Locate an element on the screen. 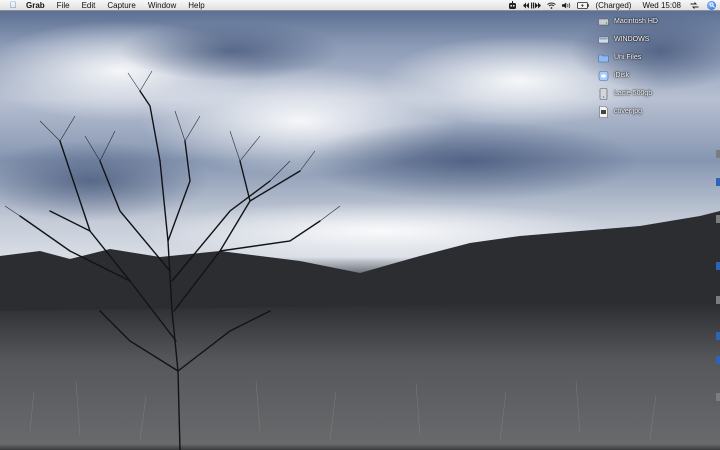  menu-window: Window is located at coordinates (162, 5).